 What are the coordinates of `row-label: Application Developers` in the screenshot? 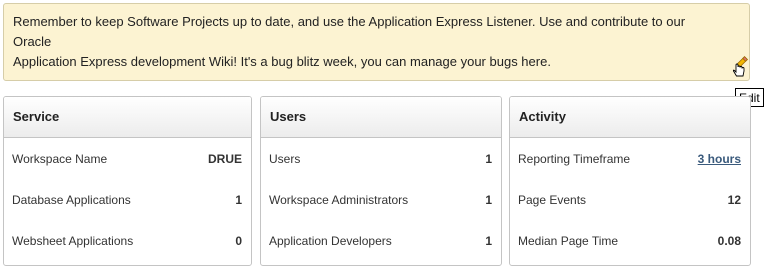 It's located at (330, 240).